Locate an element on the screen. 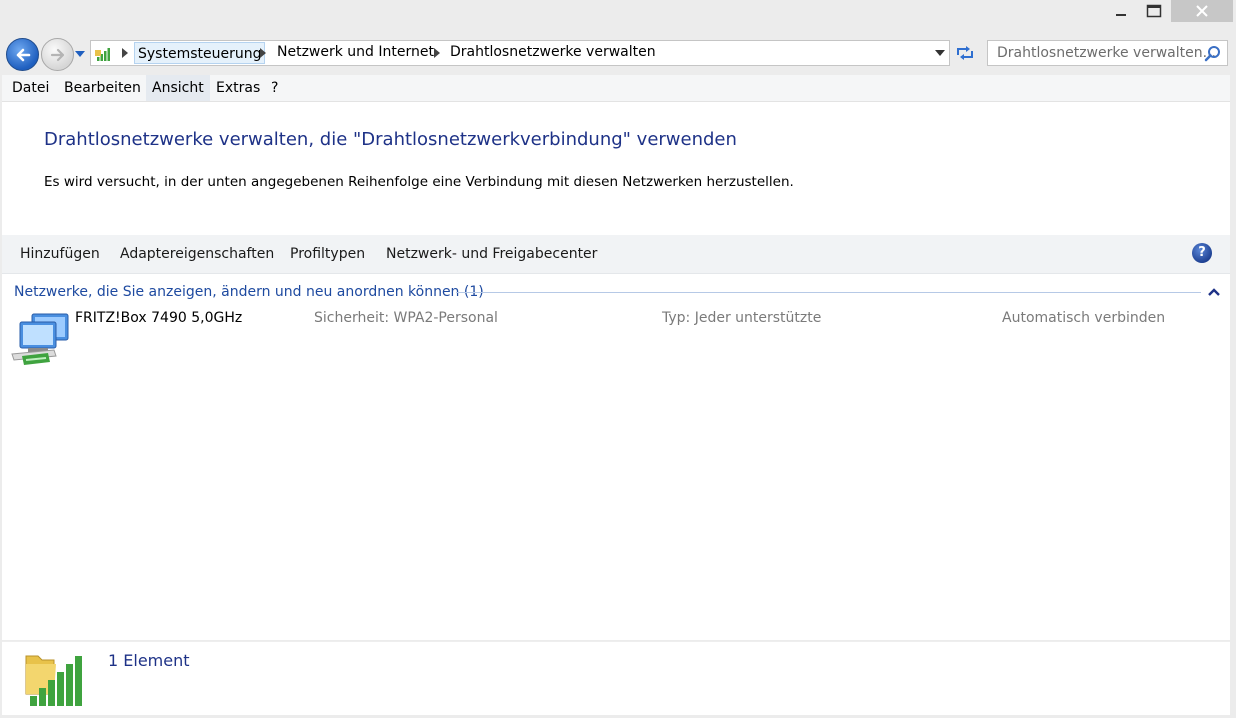 The width and height of the screenshot is (1236, 718). minimize-icon is located at coordinates (1121, 15).